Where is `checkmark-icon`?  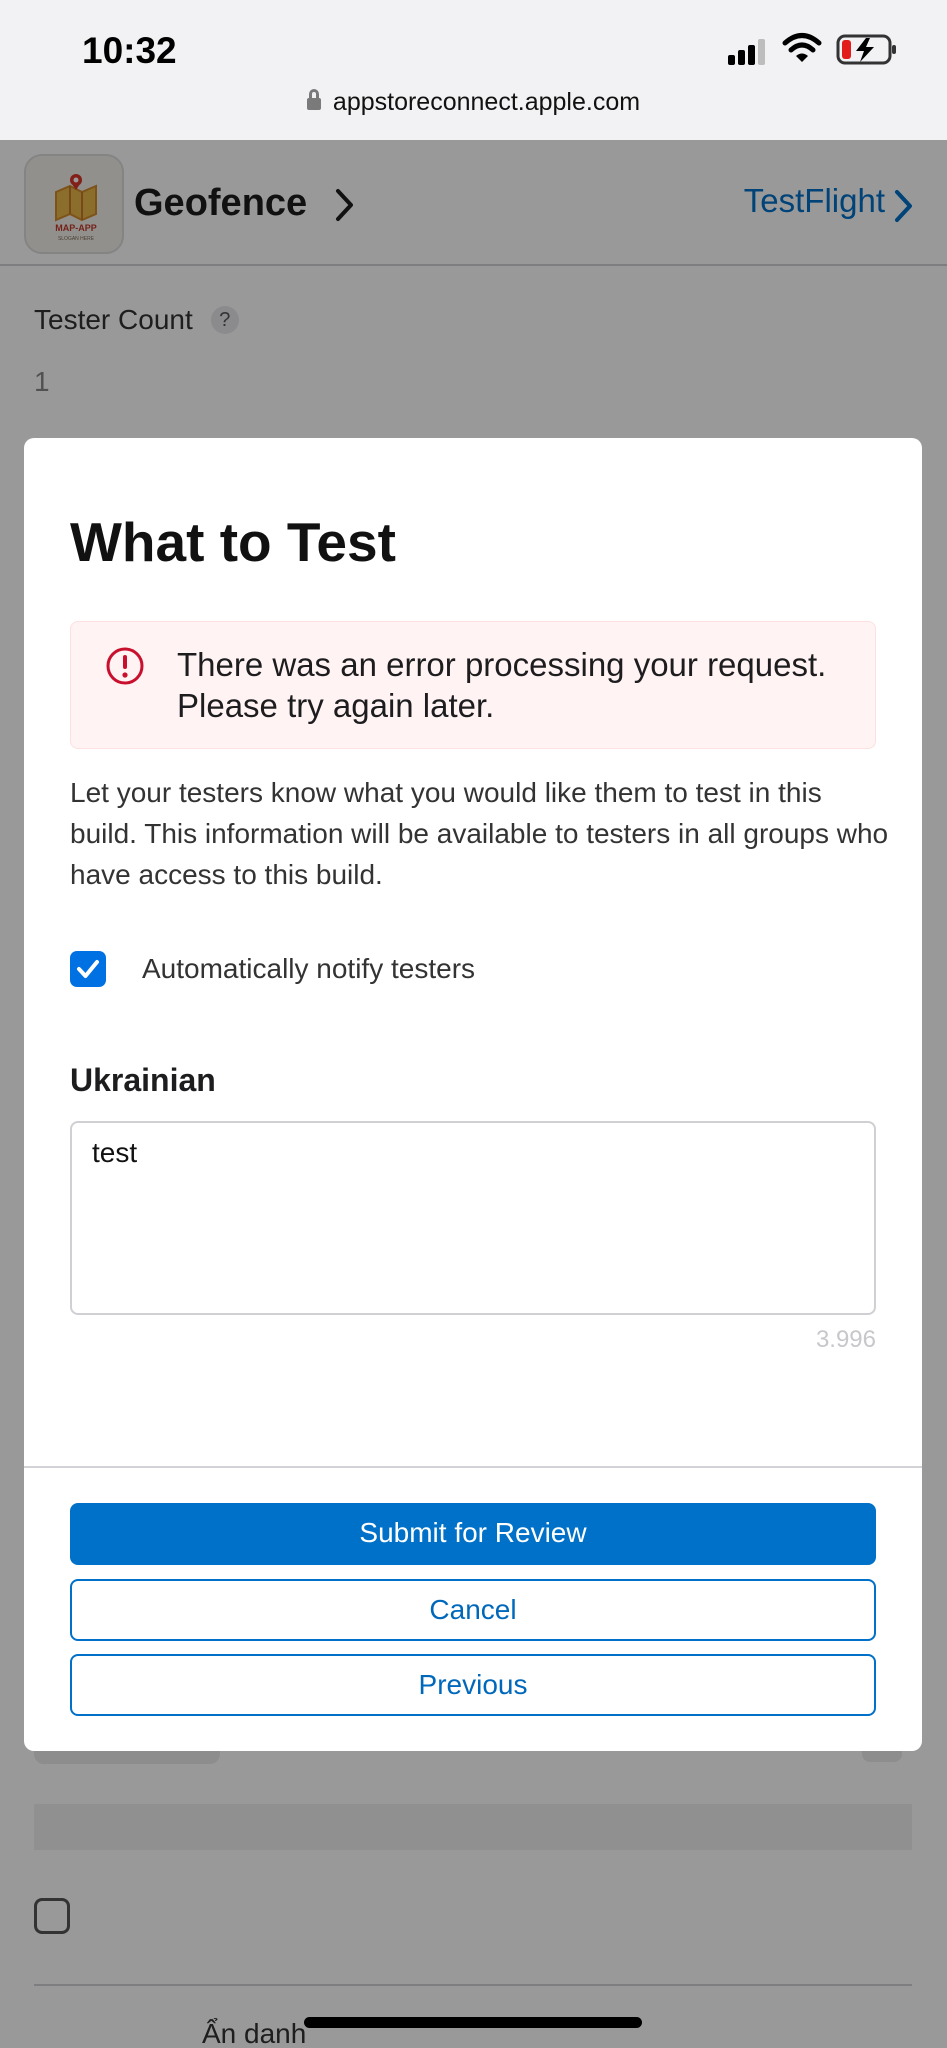 checkmark-icon is located at coordinates (88, 969).